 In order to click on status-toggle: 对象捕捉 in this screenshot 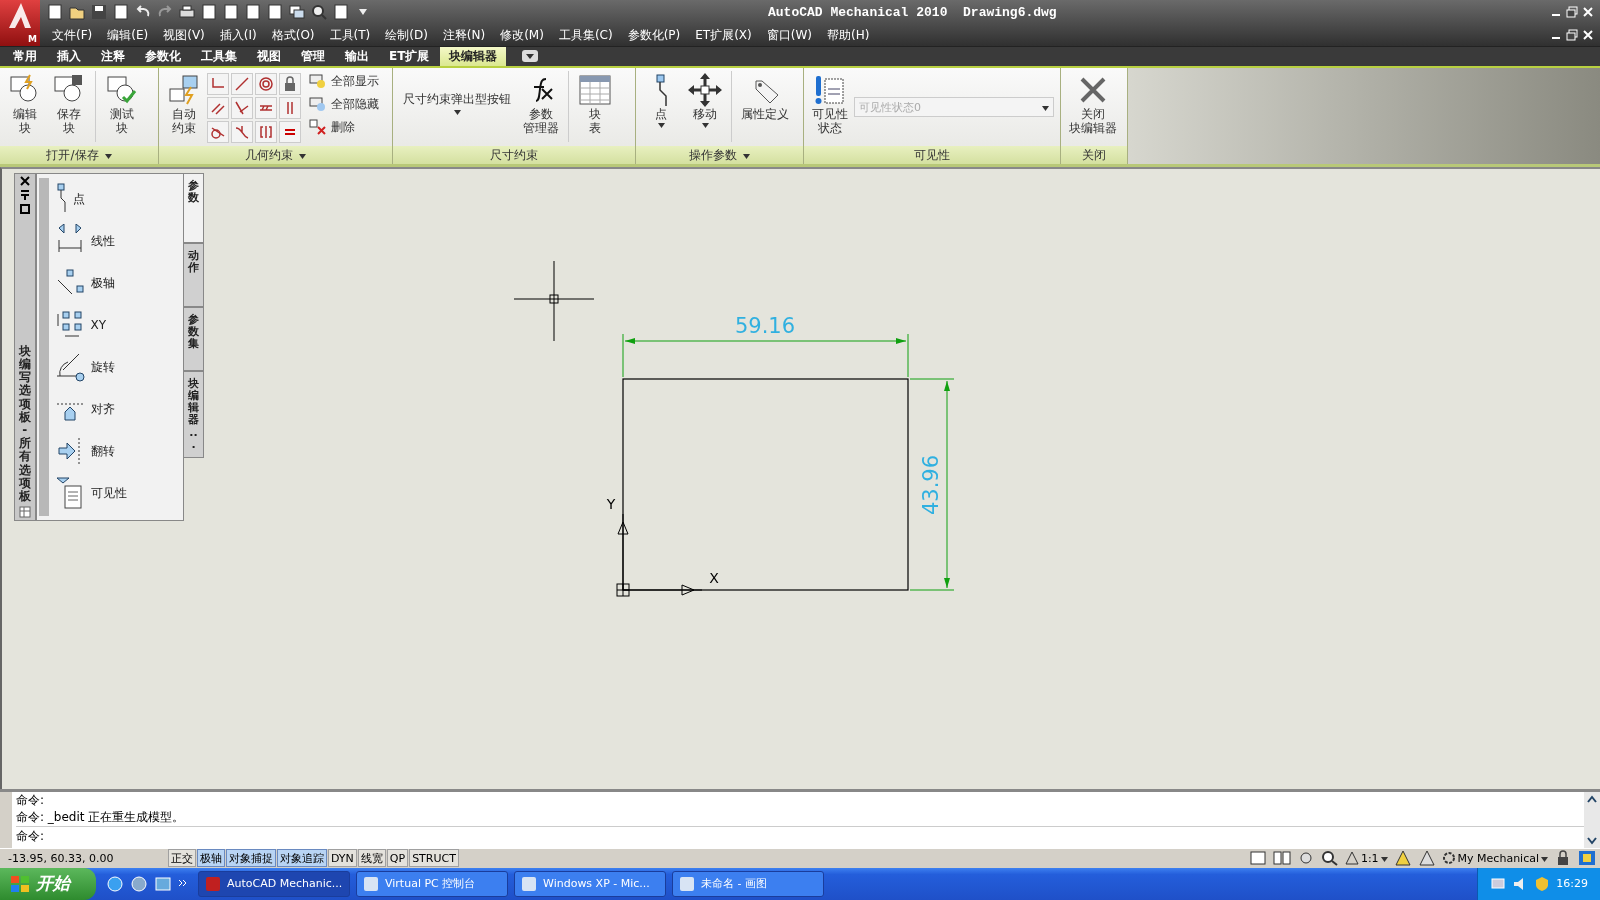, I will do `click(251, 858)`.